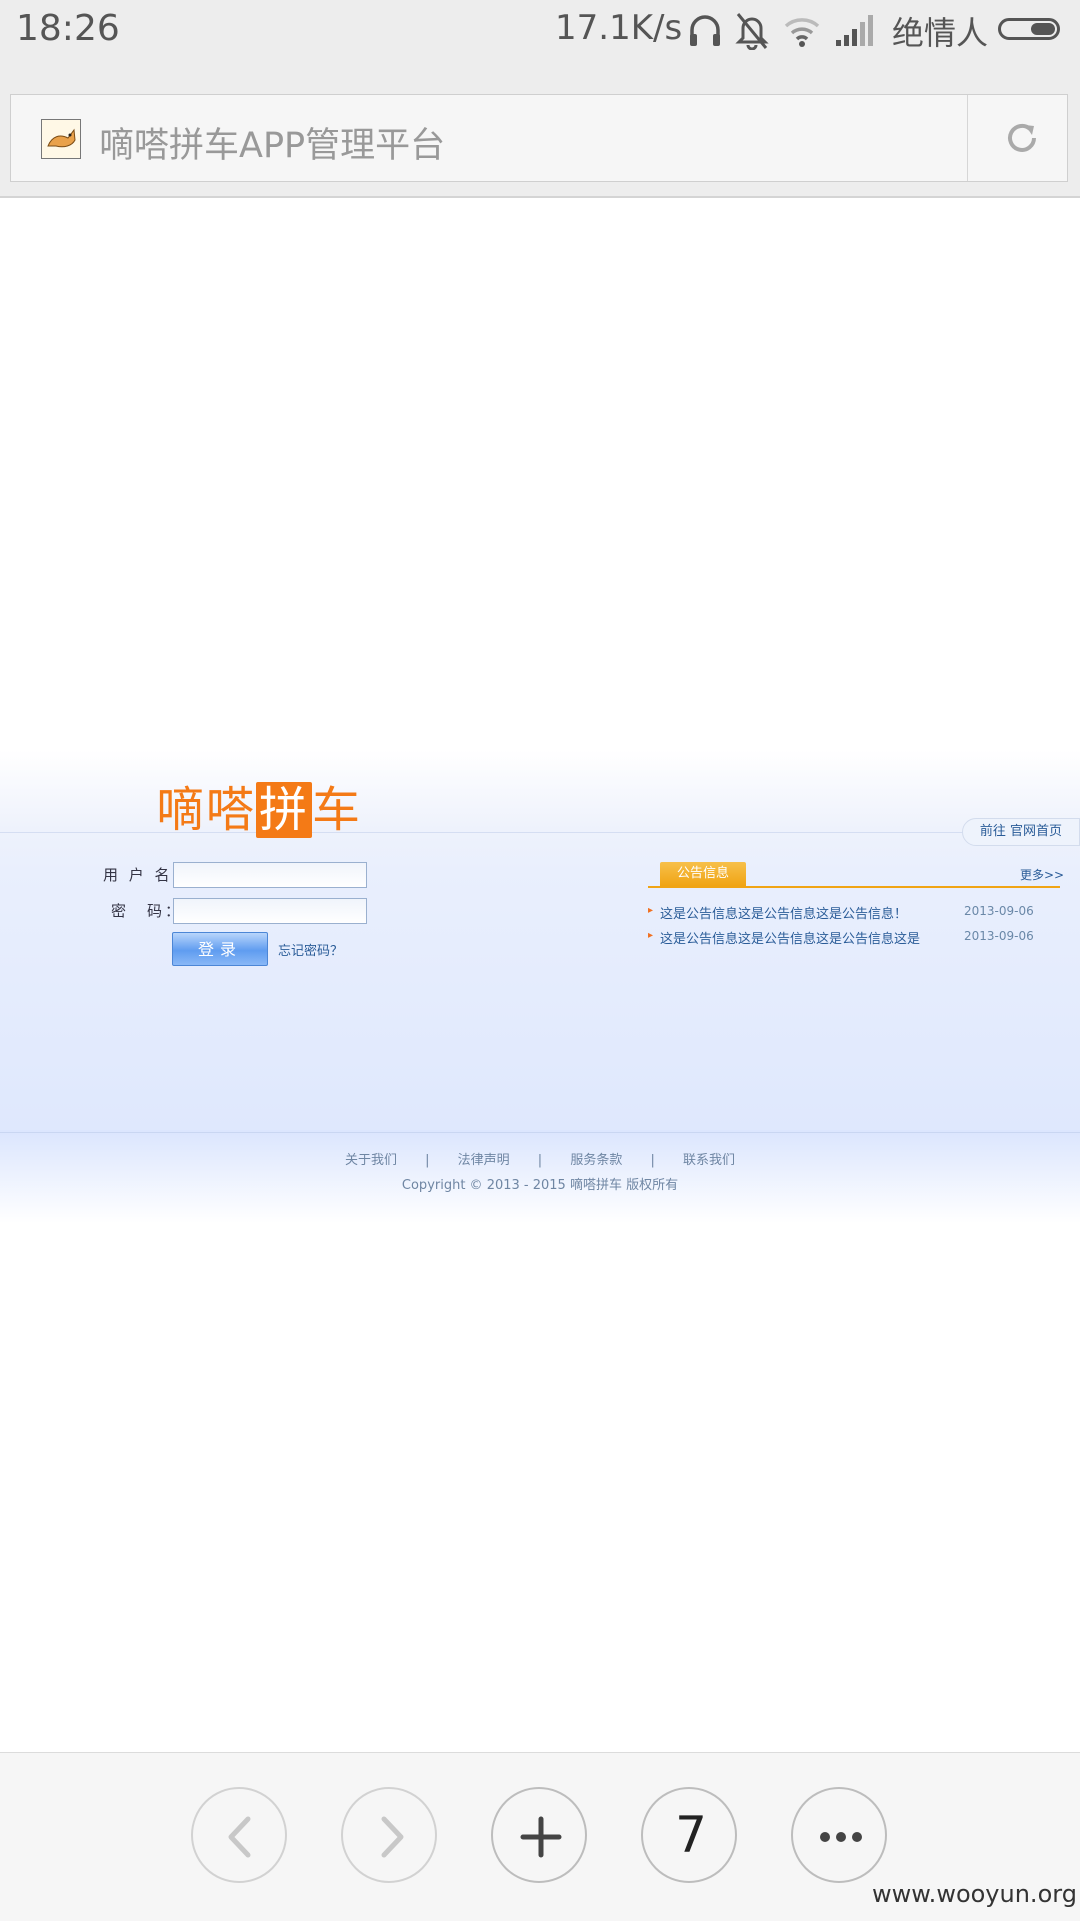 This screenshot has height=1921, width=1080. Describe the element at coordinates (1029, 29) in the screenshot. I see `battery-icon` at that location.